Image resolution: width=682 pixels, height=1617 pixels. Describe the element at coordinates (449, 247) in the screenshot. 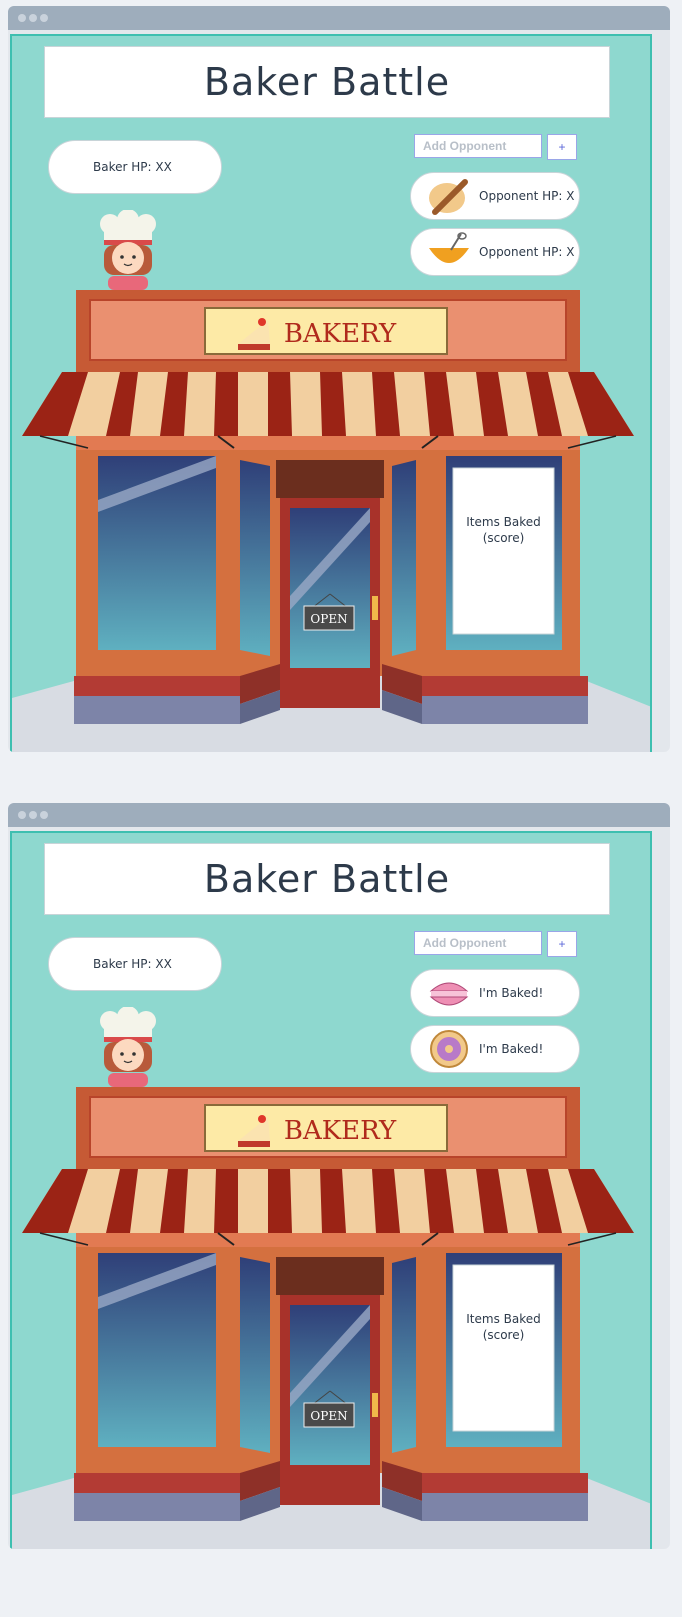

I see `mixing-bowl-icon` at that location.